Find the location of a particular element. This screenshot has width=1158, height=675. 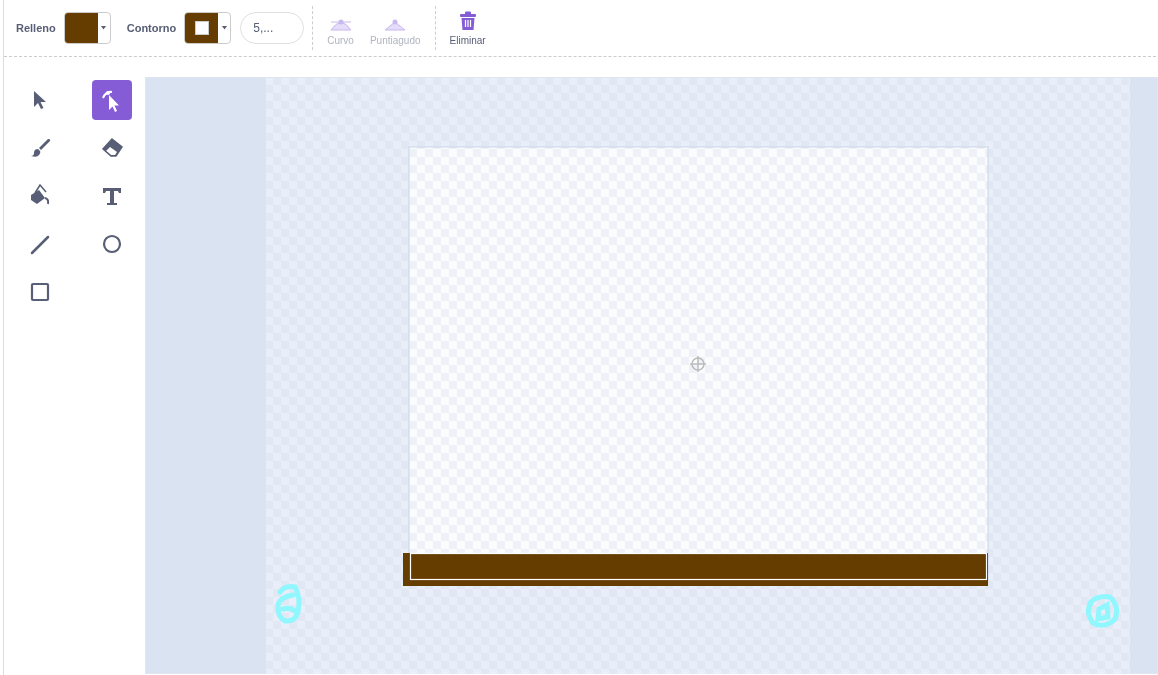

fill-color-button is located at coordinates (87, 28).